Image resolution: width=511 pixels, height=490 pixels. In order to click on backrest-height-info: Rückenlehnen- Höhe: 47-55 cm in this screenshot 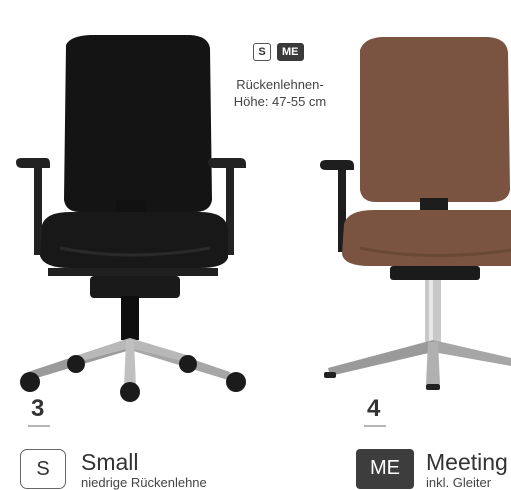, I will do `click(280, 93)`.